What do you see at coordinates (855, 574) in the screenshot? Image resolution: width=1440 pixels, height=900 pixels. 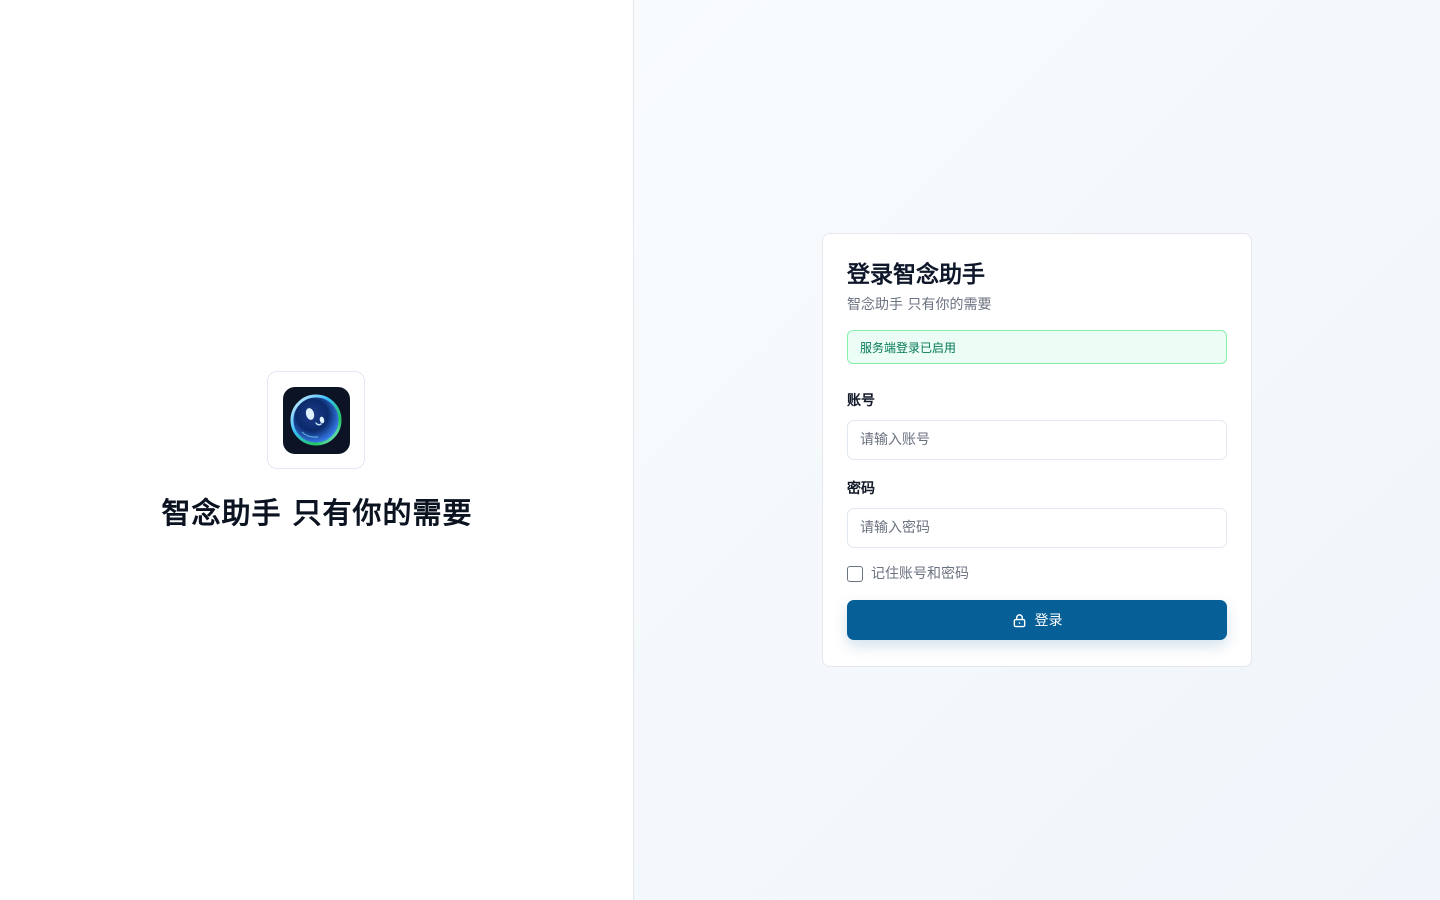 I see `remember-checkbox` at bounding box center [855, 574].